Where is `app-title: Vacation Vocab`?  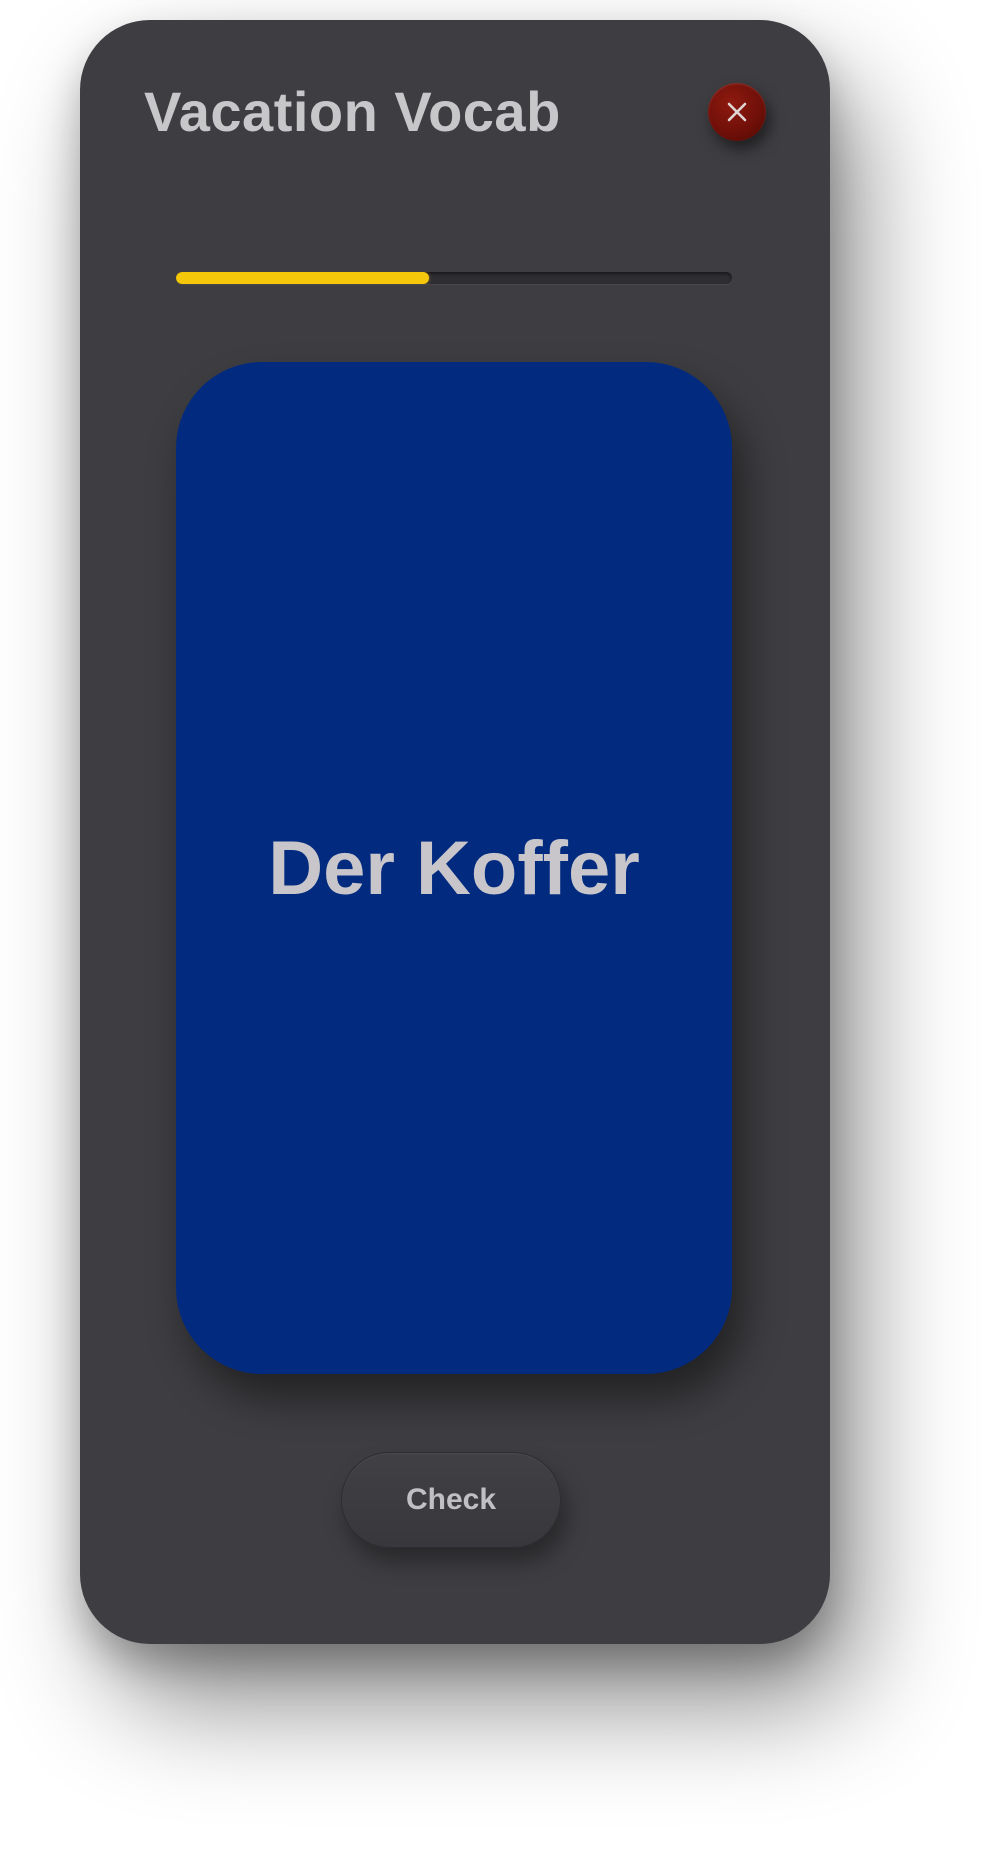 app-title: Vacation Vocab is located at coordinates (352, 111).